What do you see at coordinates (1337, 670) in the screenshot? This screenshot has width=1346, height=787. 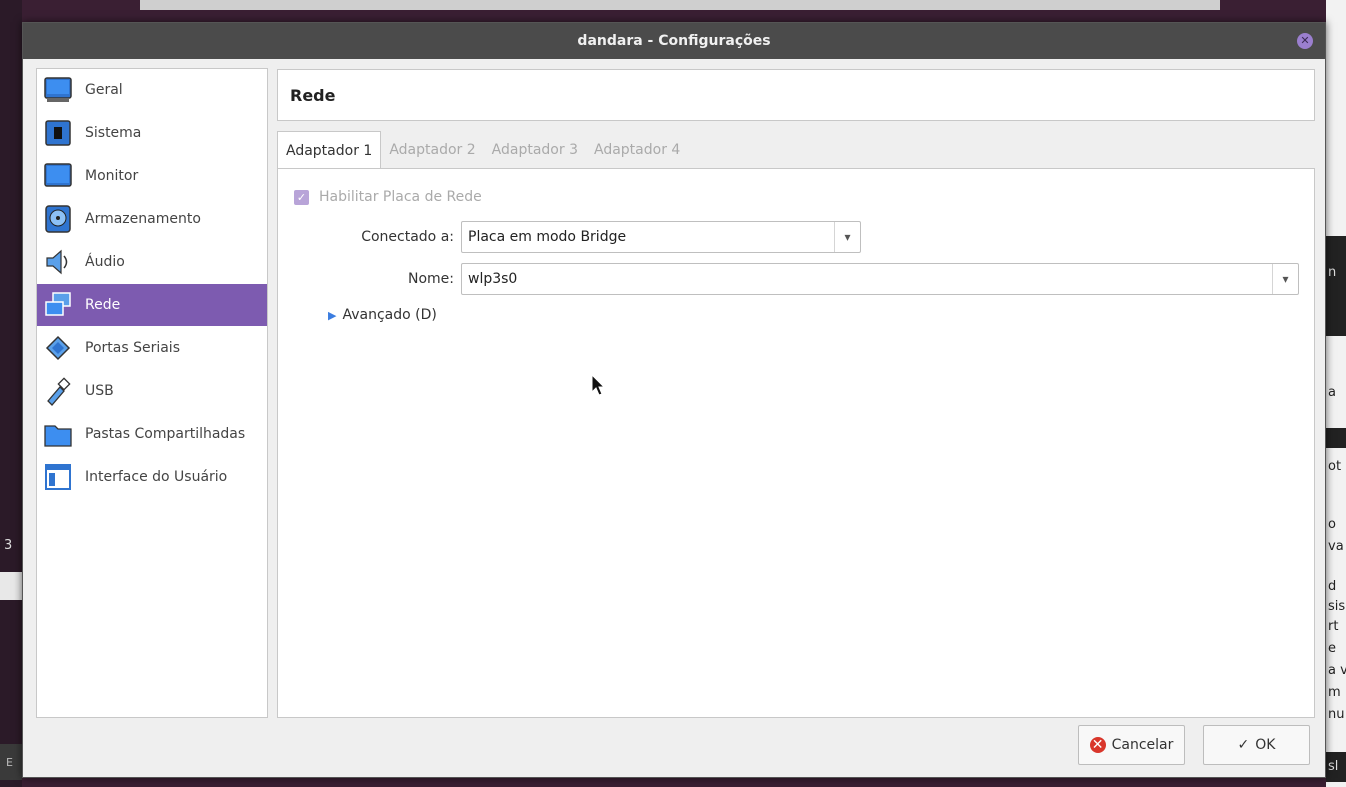 I see `background-text-fragment: a v` at bounding box center [1337, 670].